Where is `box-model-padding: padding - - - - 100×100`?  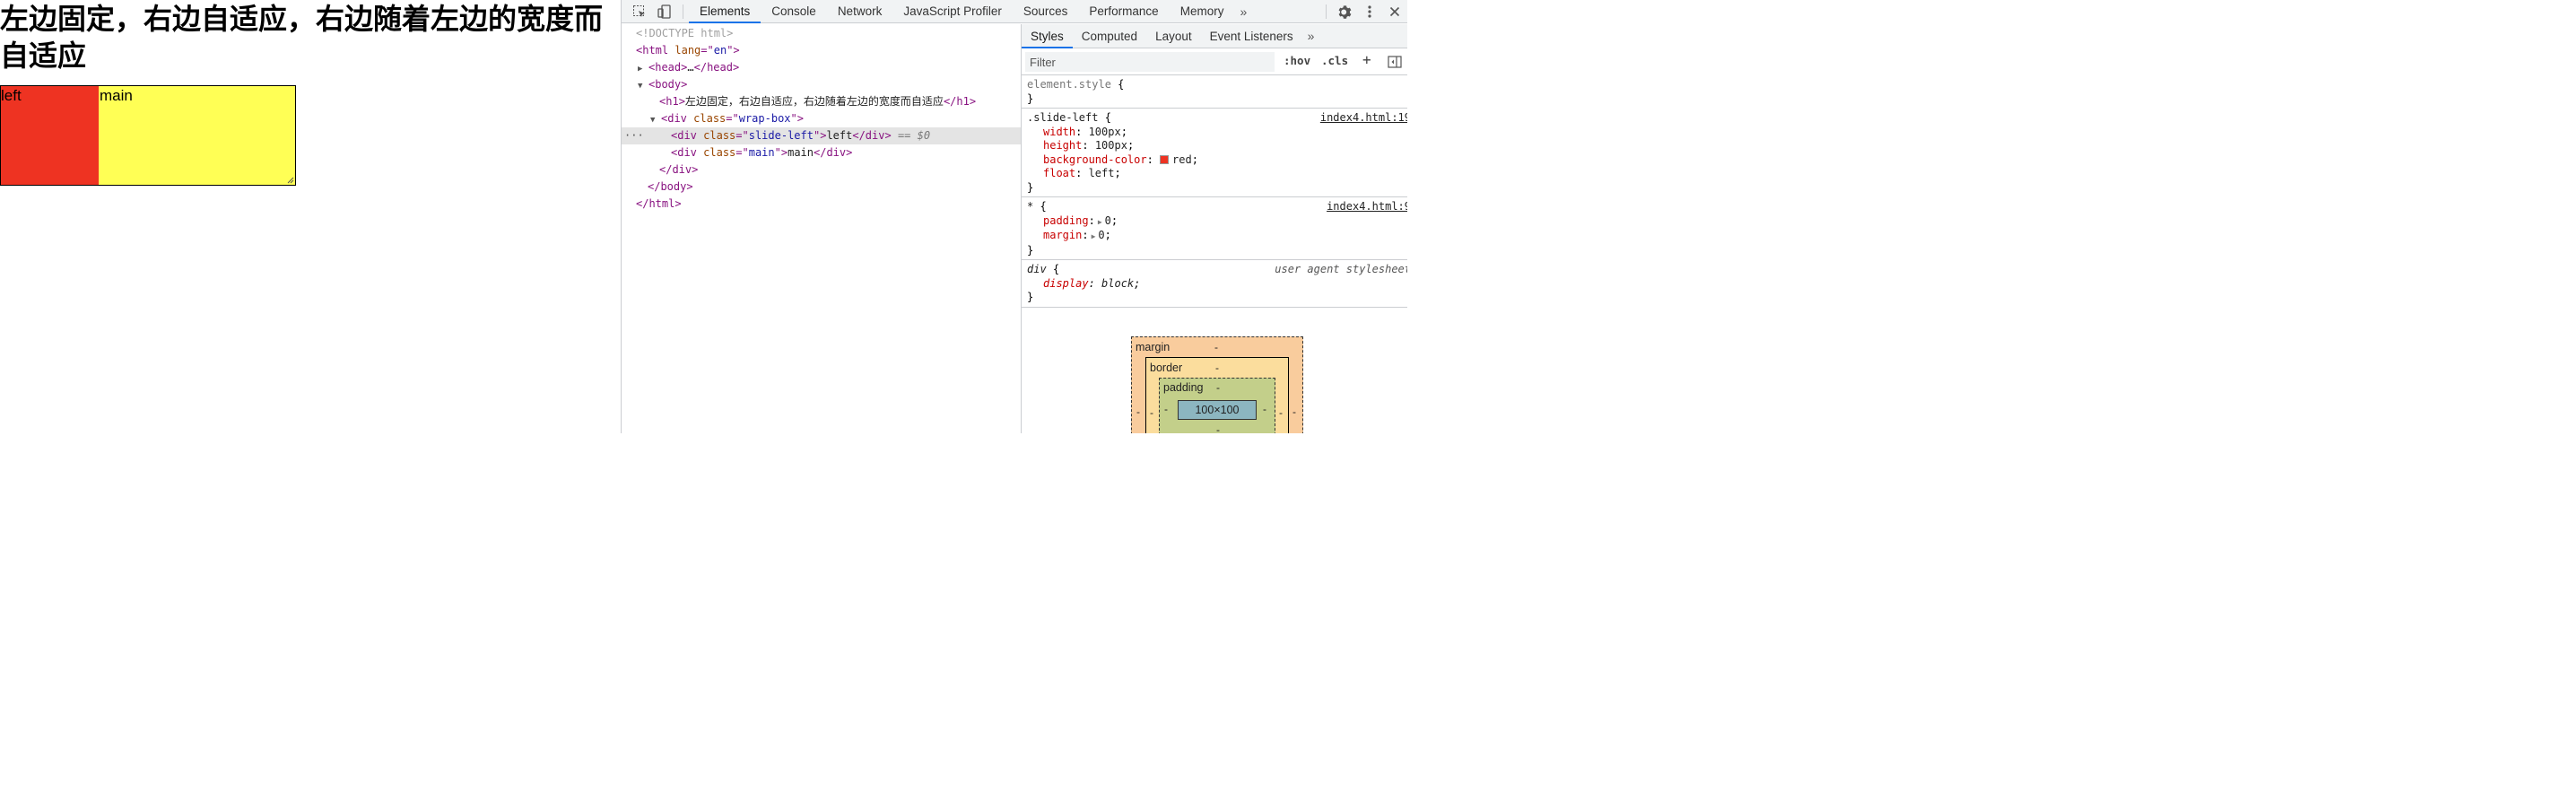
box-model-padding: padding - - - - 100×100 is located at coordinates (1217, 405).